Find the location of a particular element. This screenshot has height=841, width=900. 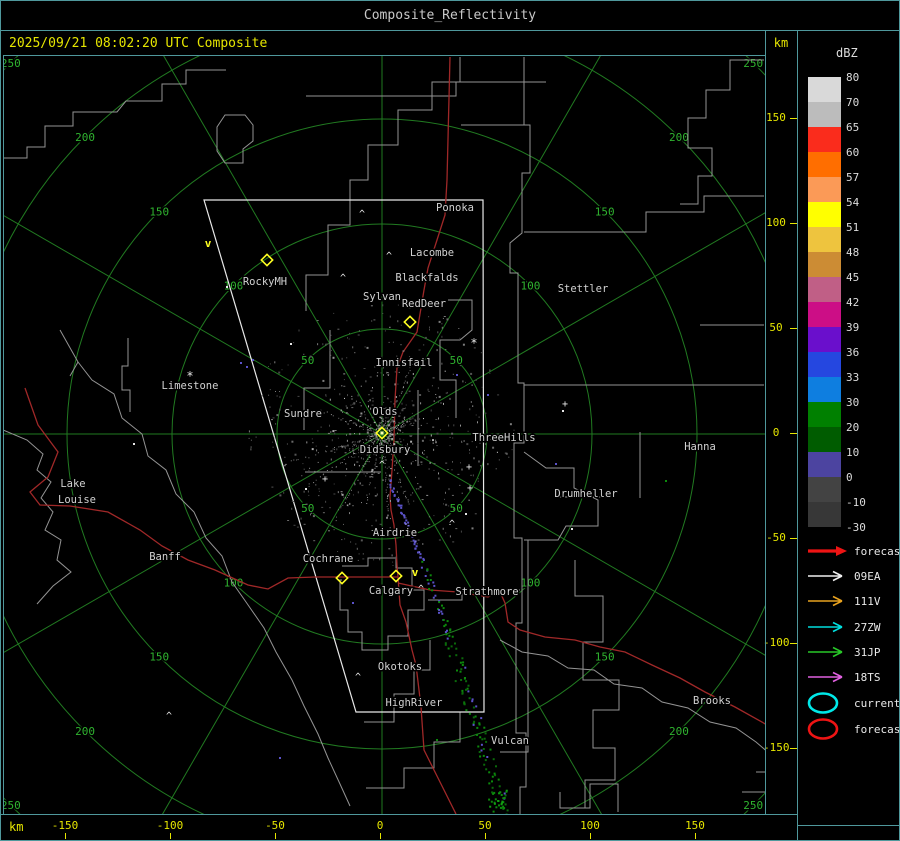

spot-marker-plus: + is located at coordinates (470, 488).